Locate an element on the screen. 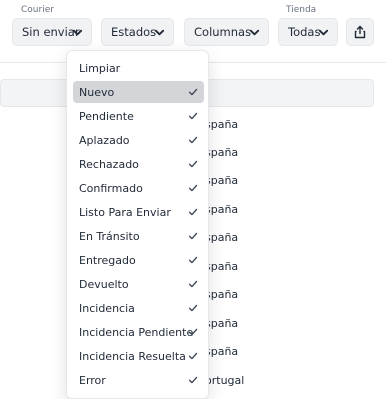  status-option-label: Incidencia Resuelta is located at coordinates (132, 356).